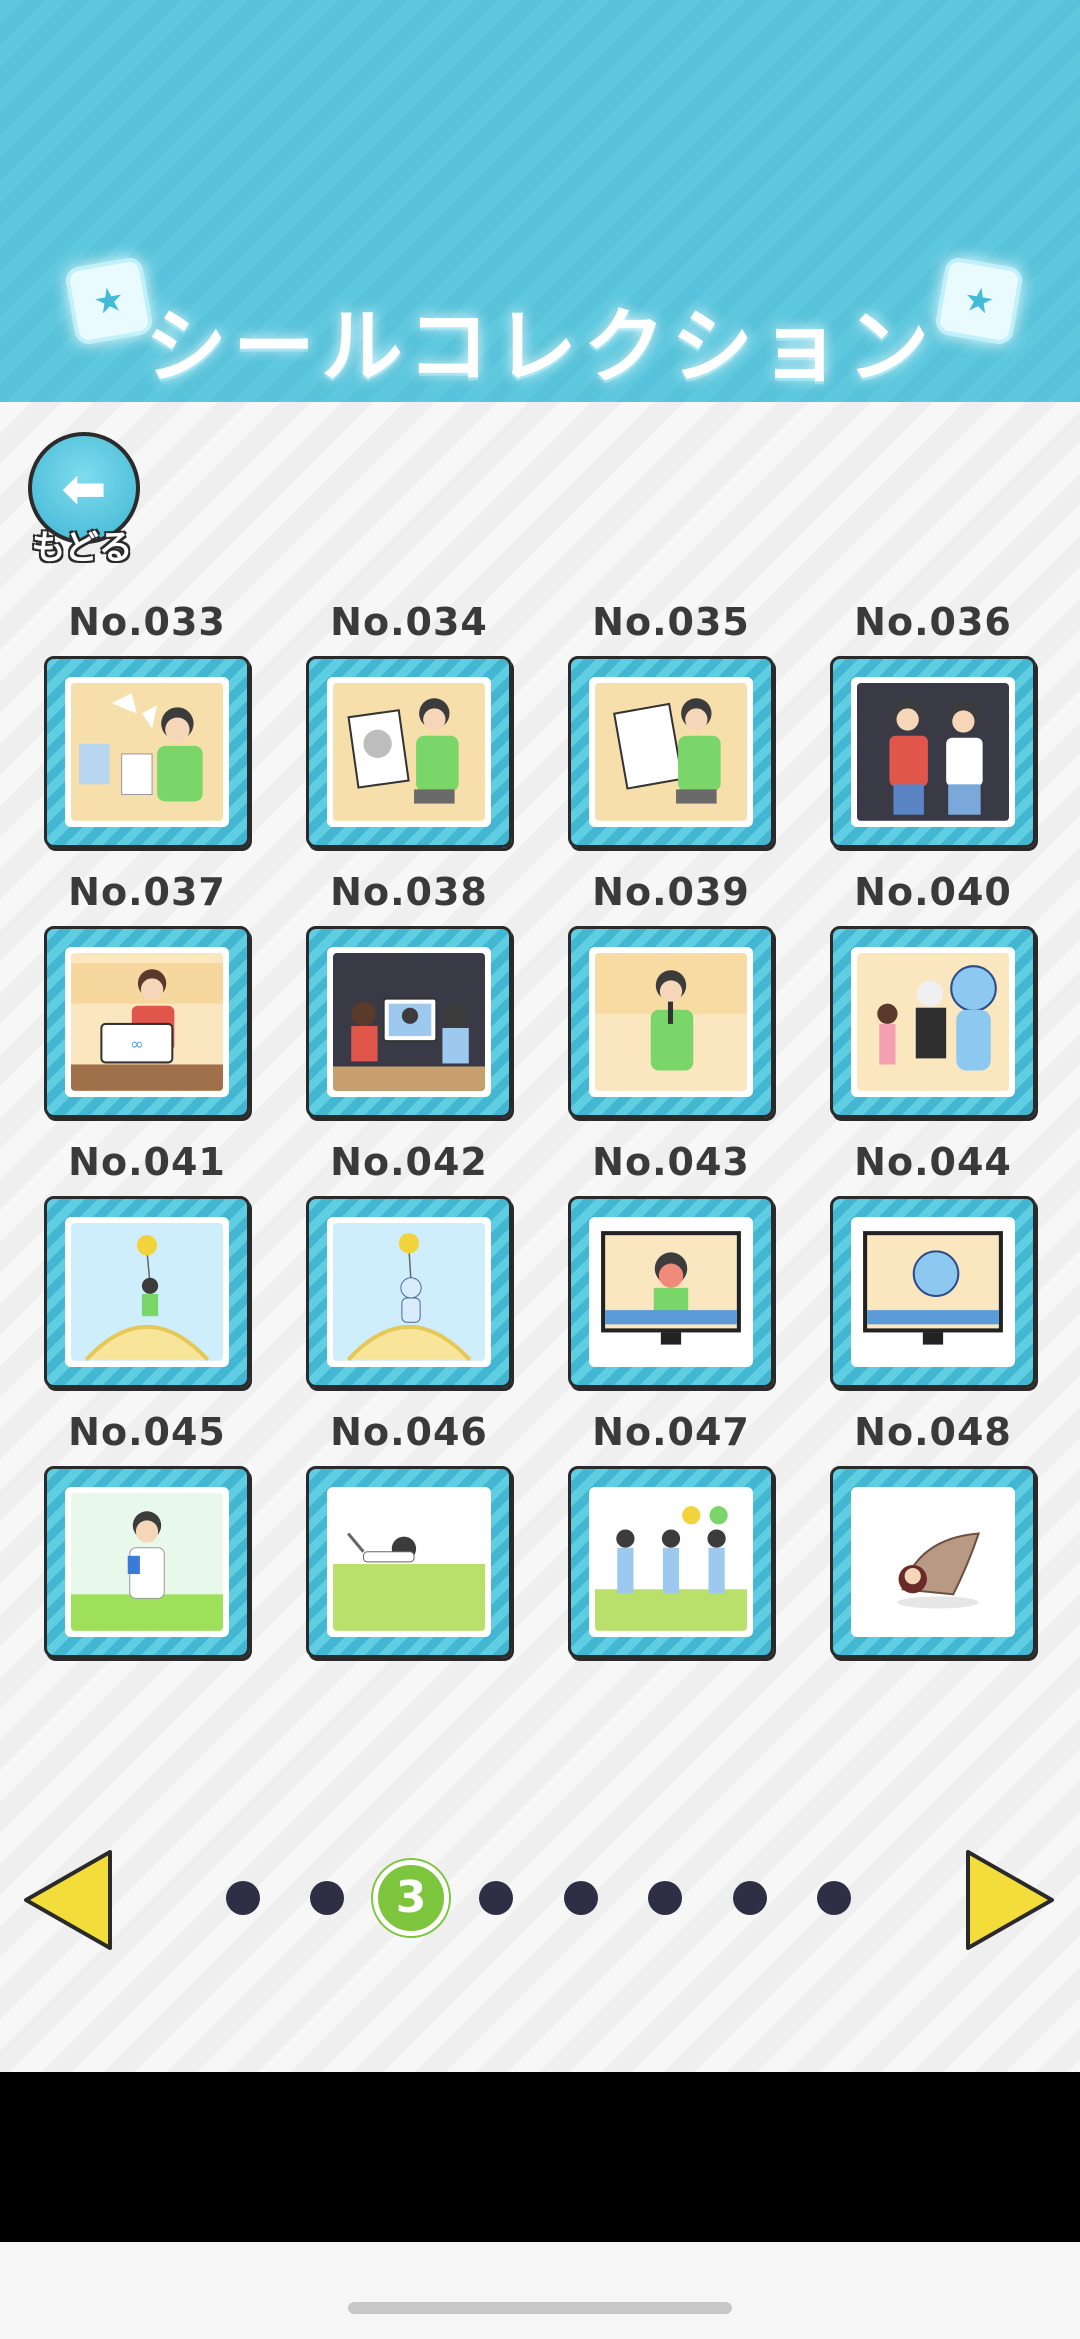 This screenshot has height=2339, width=1080. I want to click on sticker-number: No.042, so click(409, 1162).